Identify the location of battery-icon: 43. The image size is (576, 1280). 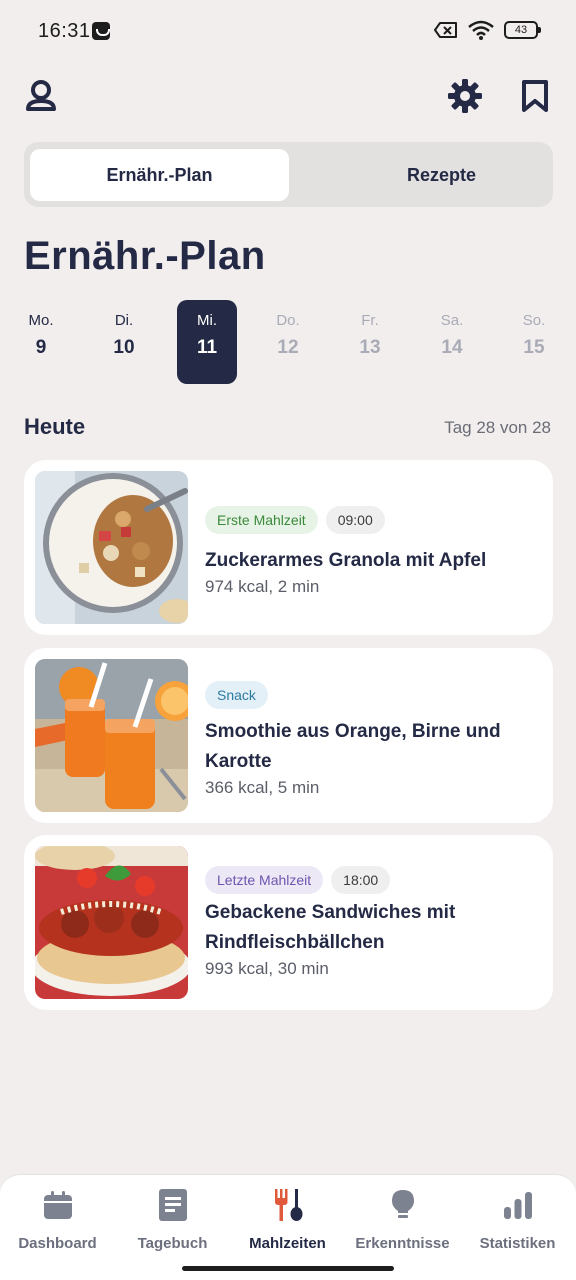
(522, 30).